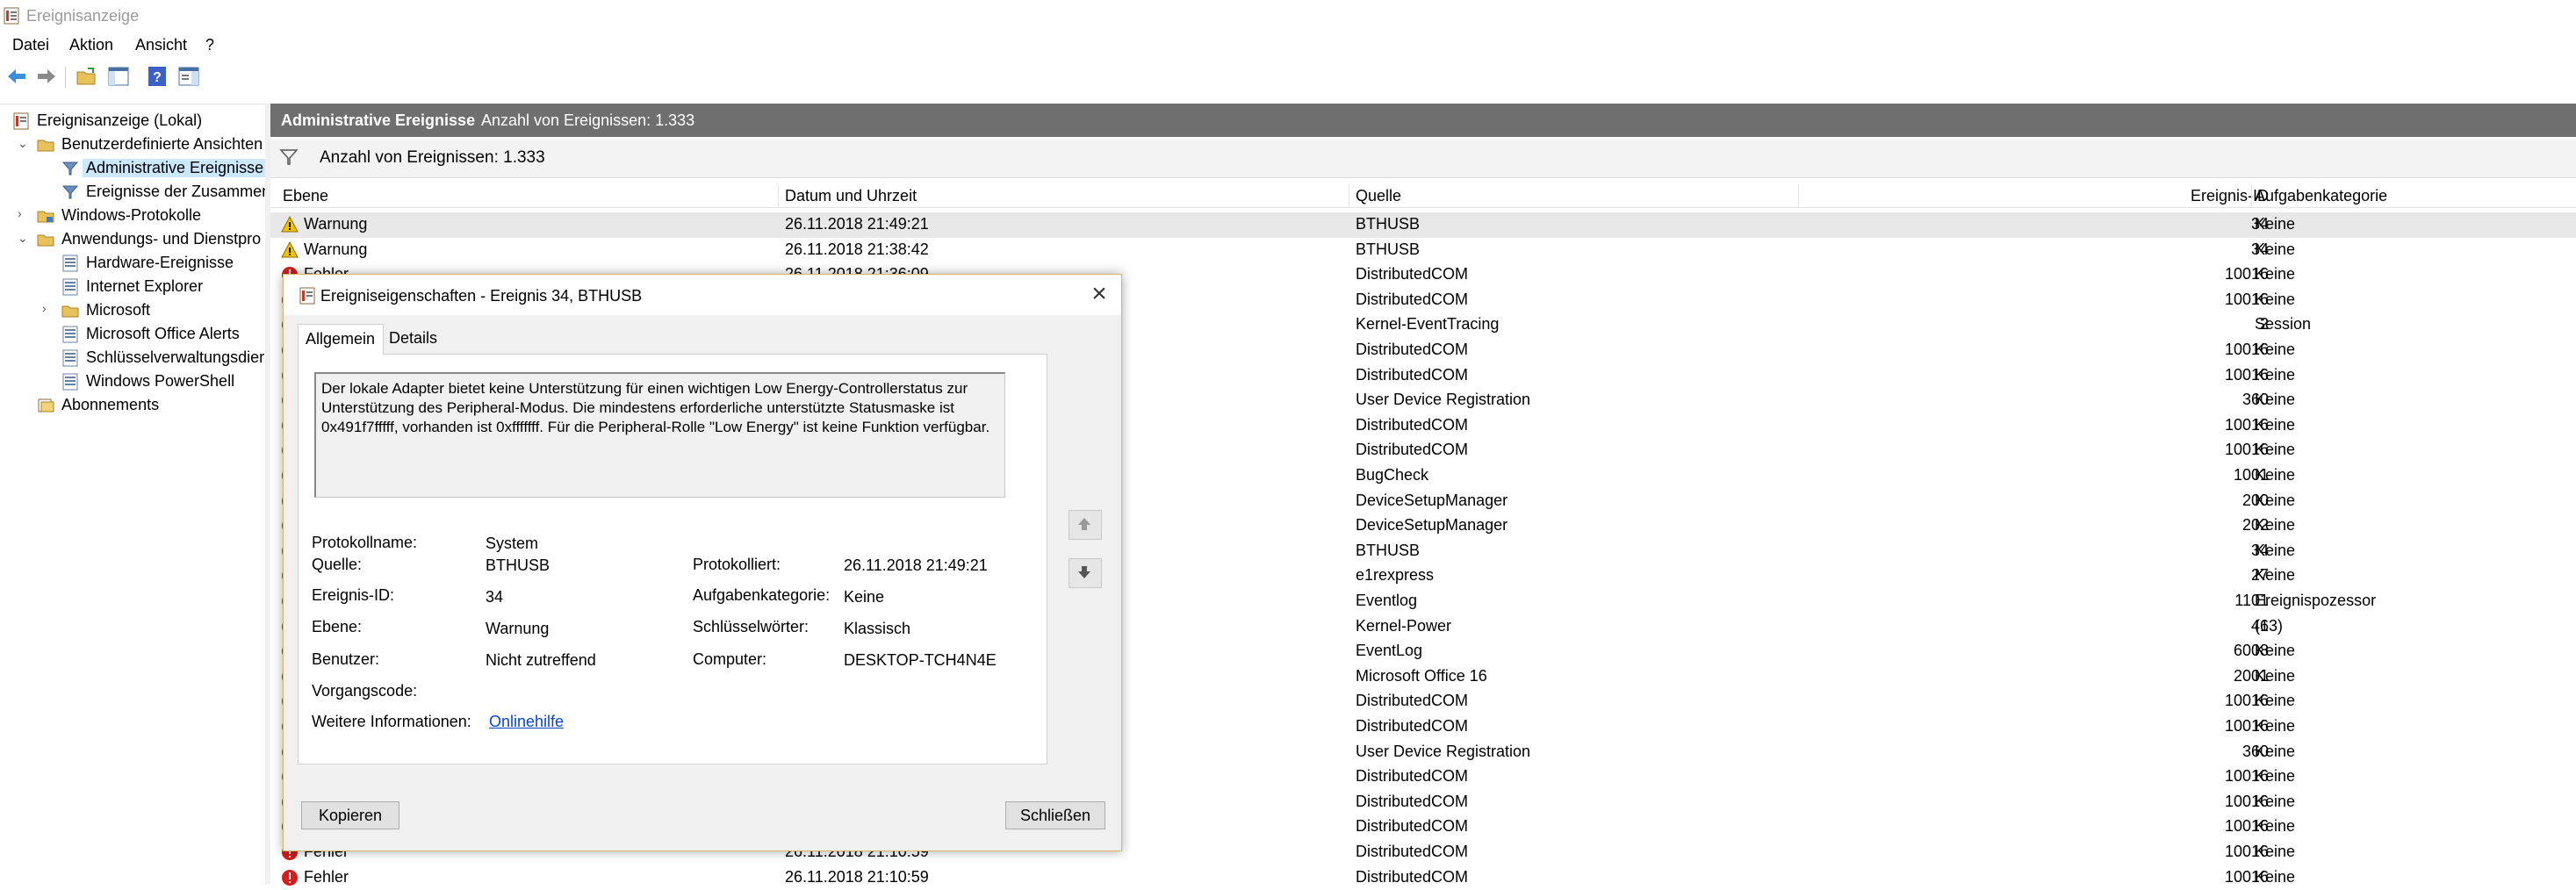  What do you see at coordinates (16, 77) in the screenshot?
I see `back-arrow-icon` at bounding box center [16, 77].